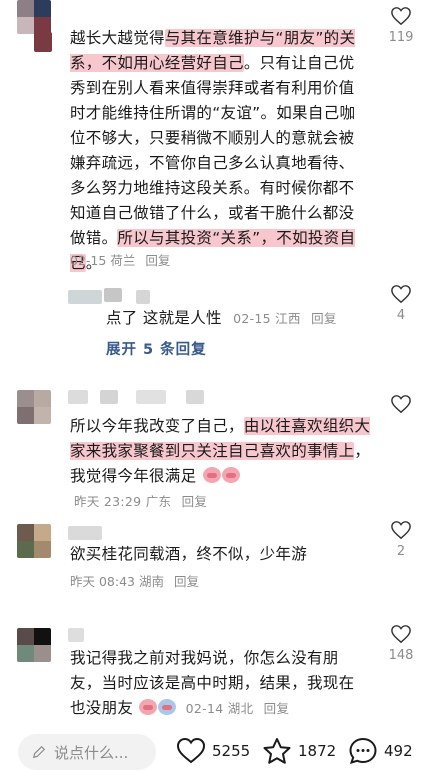 The width and height of the screenshot is (432, 772). I want to click on favorite-action: 1872, so click(299, 751).